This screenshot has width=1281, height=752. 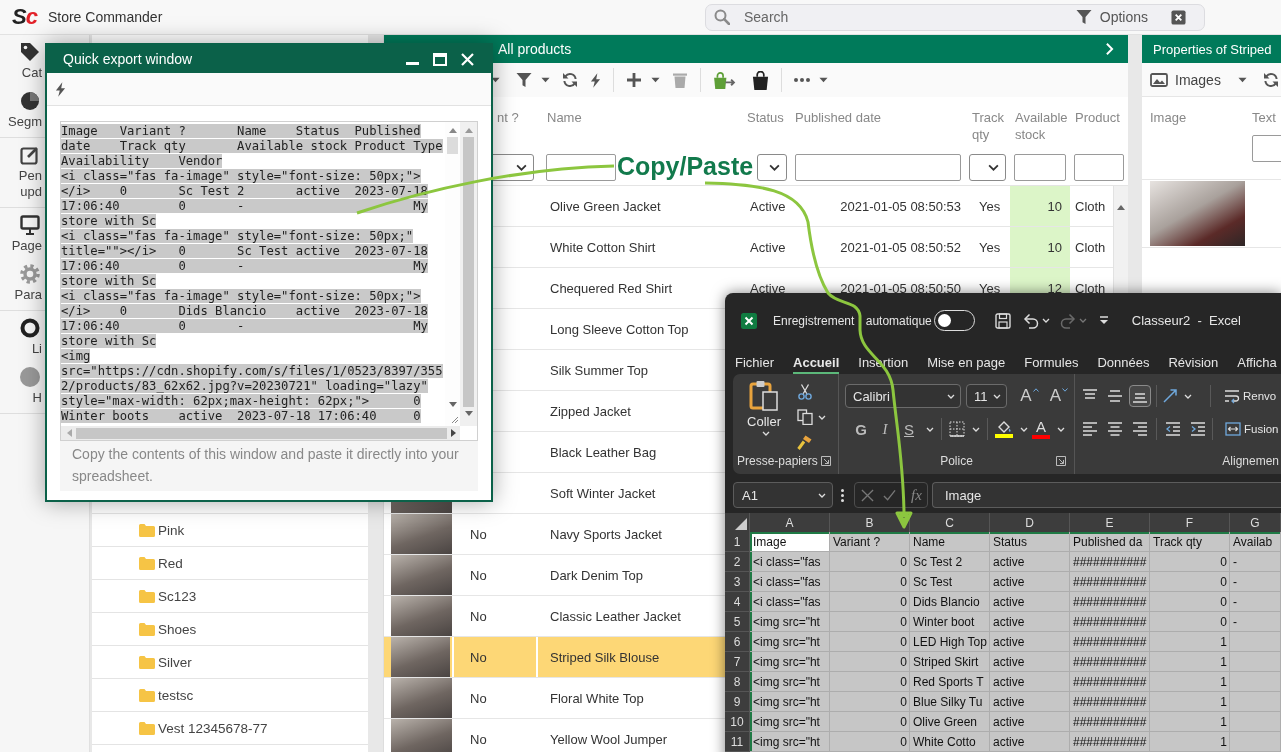 I want to click on formula-field: Image, so click(x=1106, y=495).